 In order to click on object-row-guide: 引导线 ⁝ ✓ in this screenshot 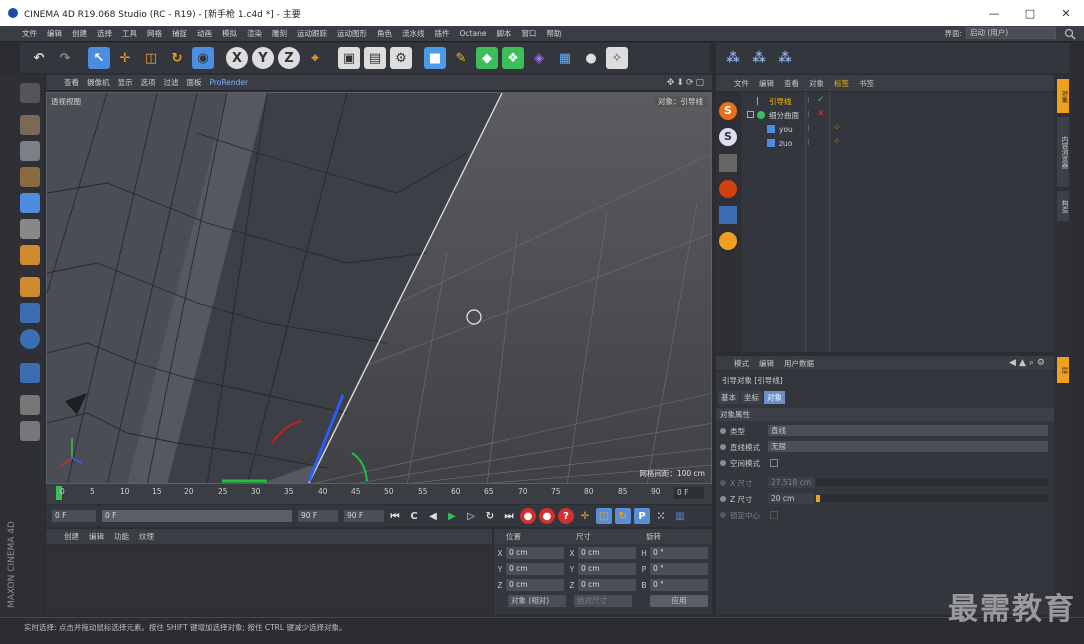, I will do `click(897, 101)`.